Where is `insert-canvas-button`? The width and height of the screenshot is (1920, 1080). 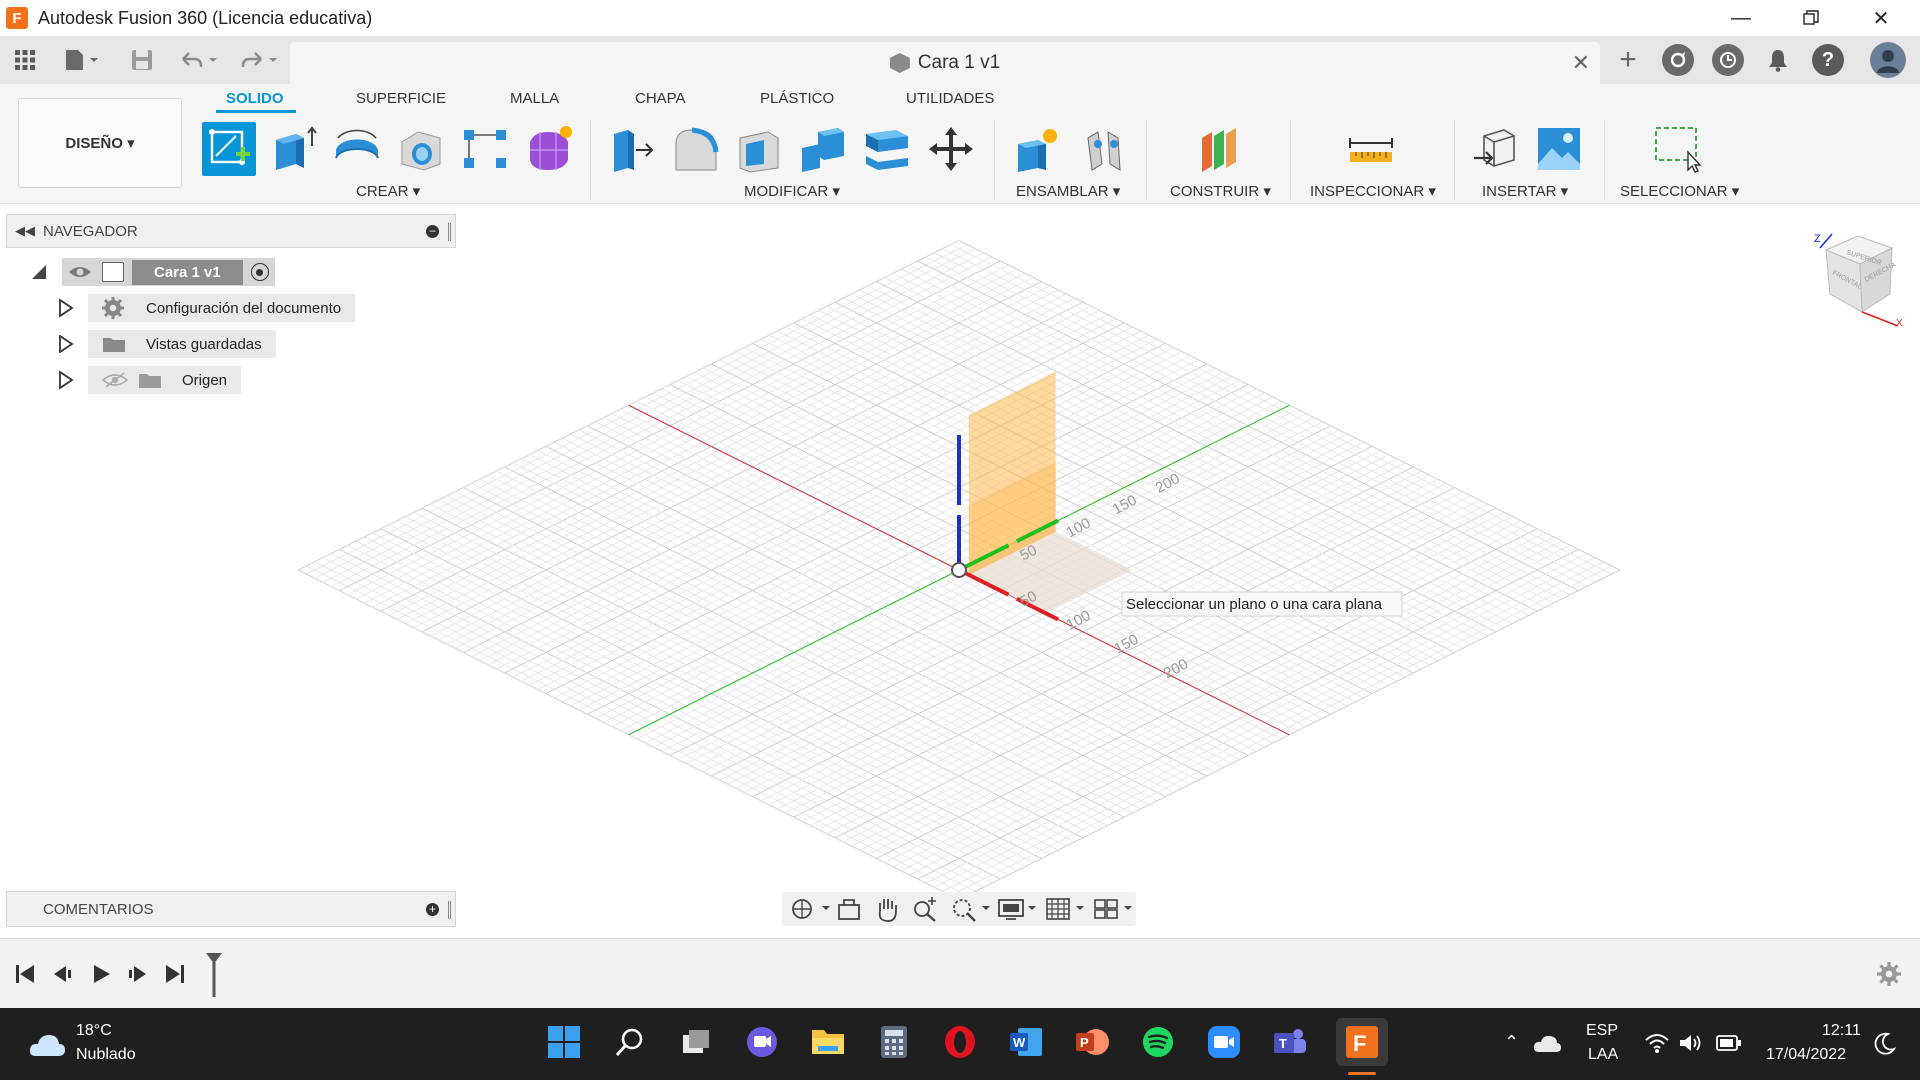
insert-canvas-button is located at coordinates (1559, 149).